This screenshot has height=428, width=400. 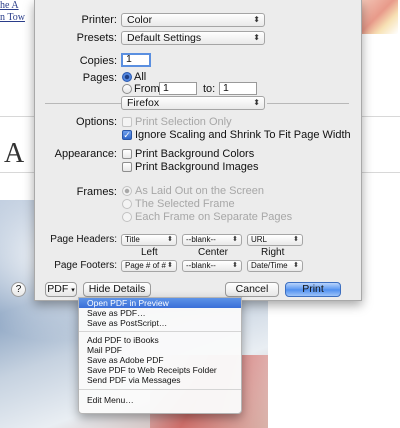 What do you see at coordinates (73, 290) in the screenshot?
I see `chevron-down-icon: ▾` at bounding box center [73, 290].